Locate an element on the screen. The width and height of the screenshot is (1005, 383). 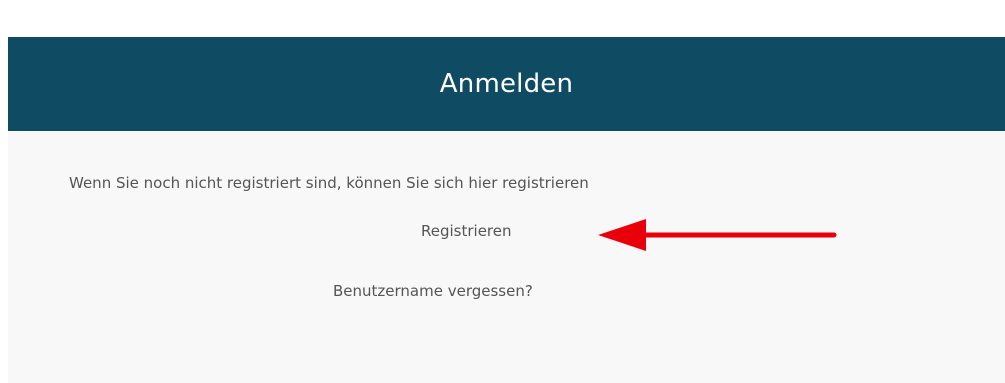
page-title: Anmelden is located at coordinates (506, 84).